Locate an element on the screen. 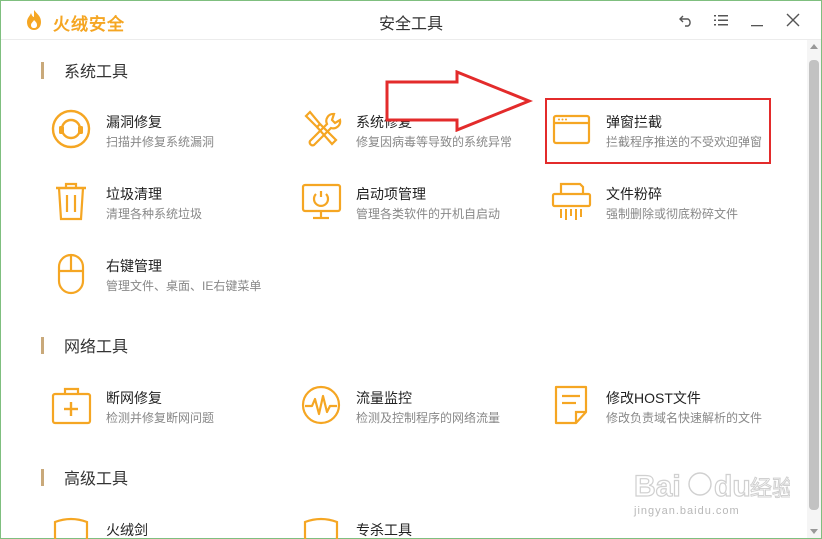 The width and height of the screenshot is (822, 539). section-system-tools: 系统工具 is located at coordinates (85, 70).